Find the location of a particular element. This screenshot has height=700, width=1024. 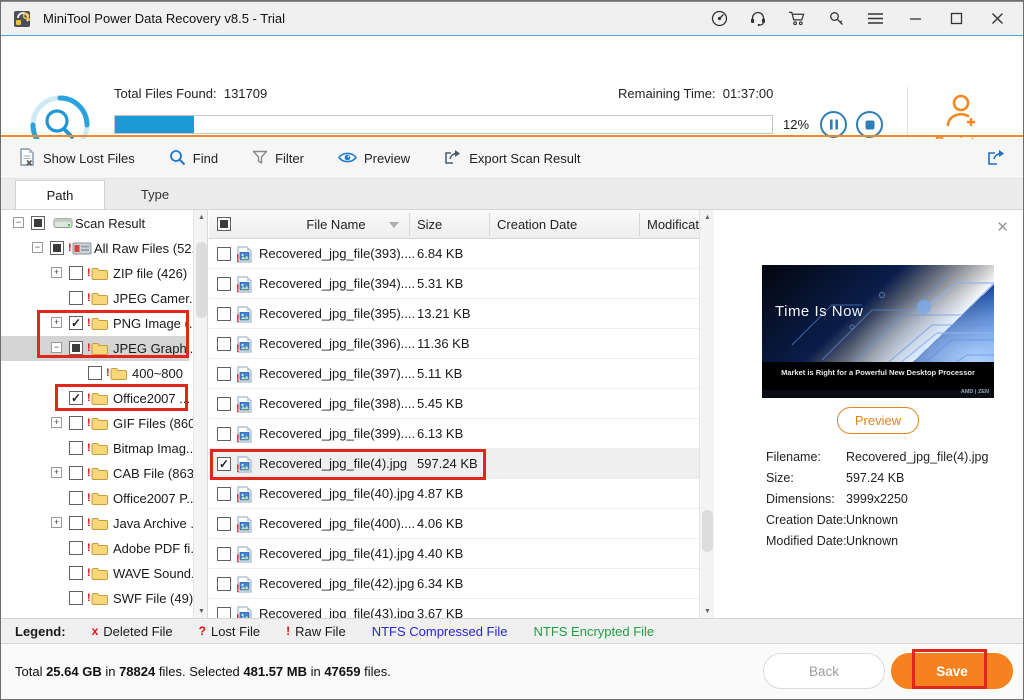

tree-item-scan-result: − Scan Result is located at coordinates (95, 223).